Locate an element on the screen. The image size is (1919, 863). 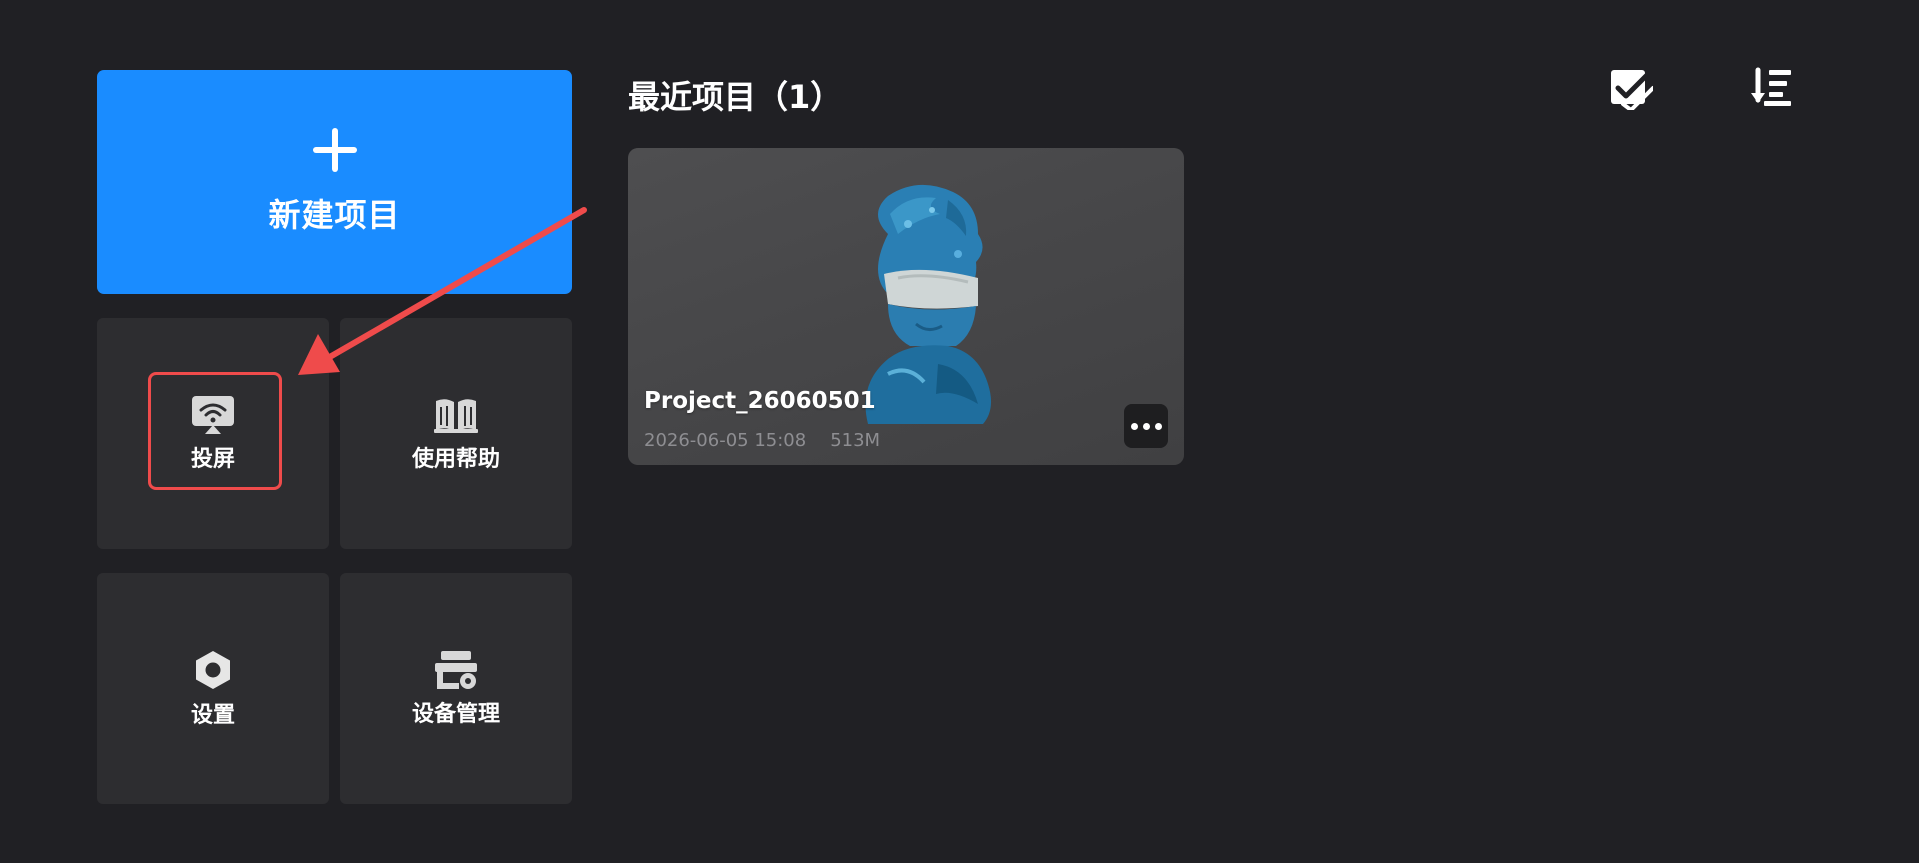
screen-cast-label: 投屏 is located at coordinates (212, 459).